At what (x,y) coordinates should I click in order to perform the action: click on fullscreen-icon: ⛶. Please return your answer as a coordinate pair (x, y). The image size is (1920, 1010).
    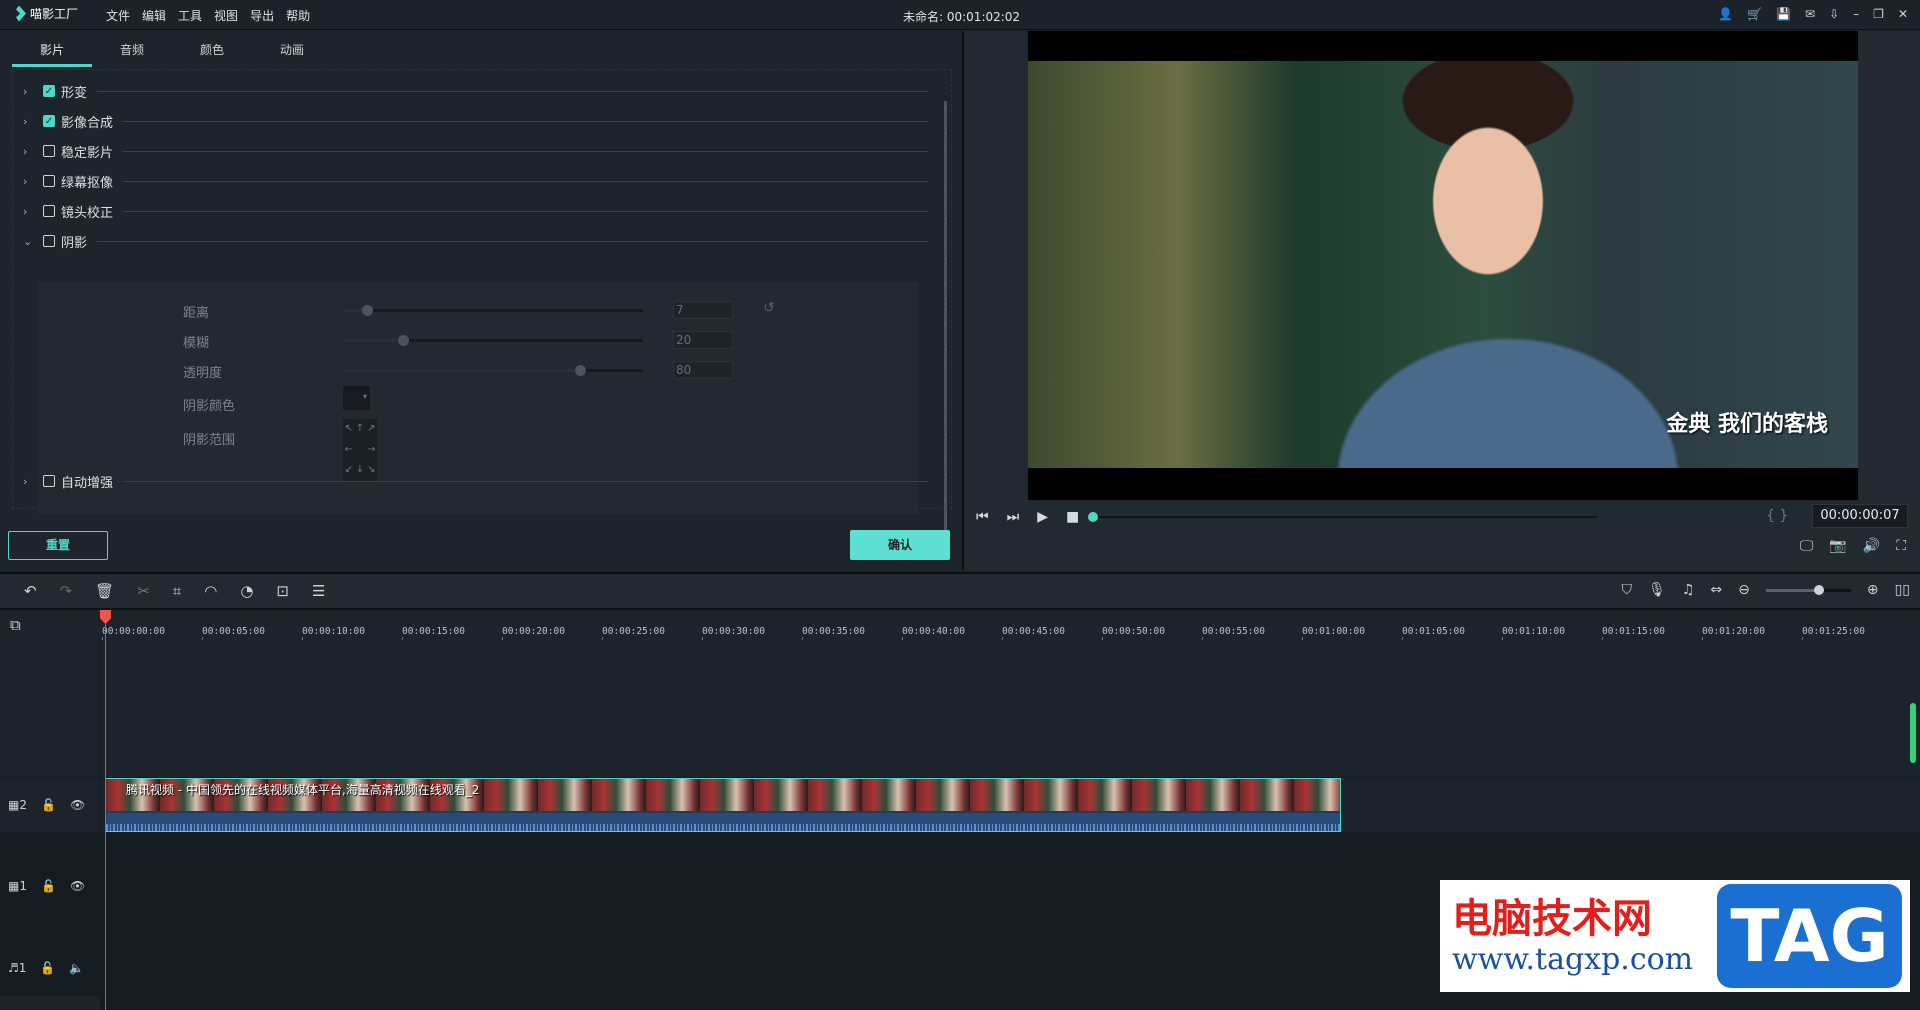
    Looking at the image, I should click on (1901, 546).